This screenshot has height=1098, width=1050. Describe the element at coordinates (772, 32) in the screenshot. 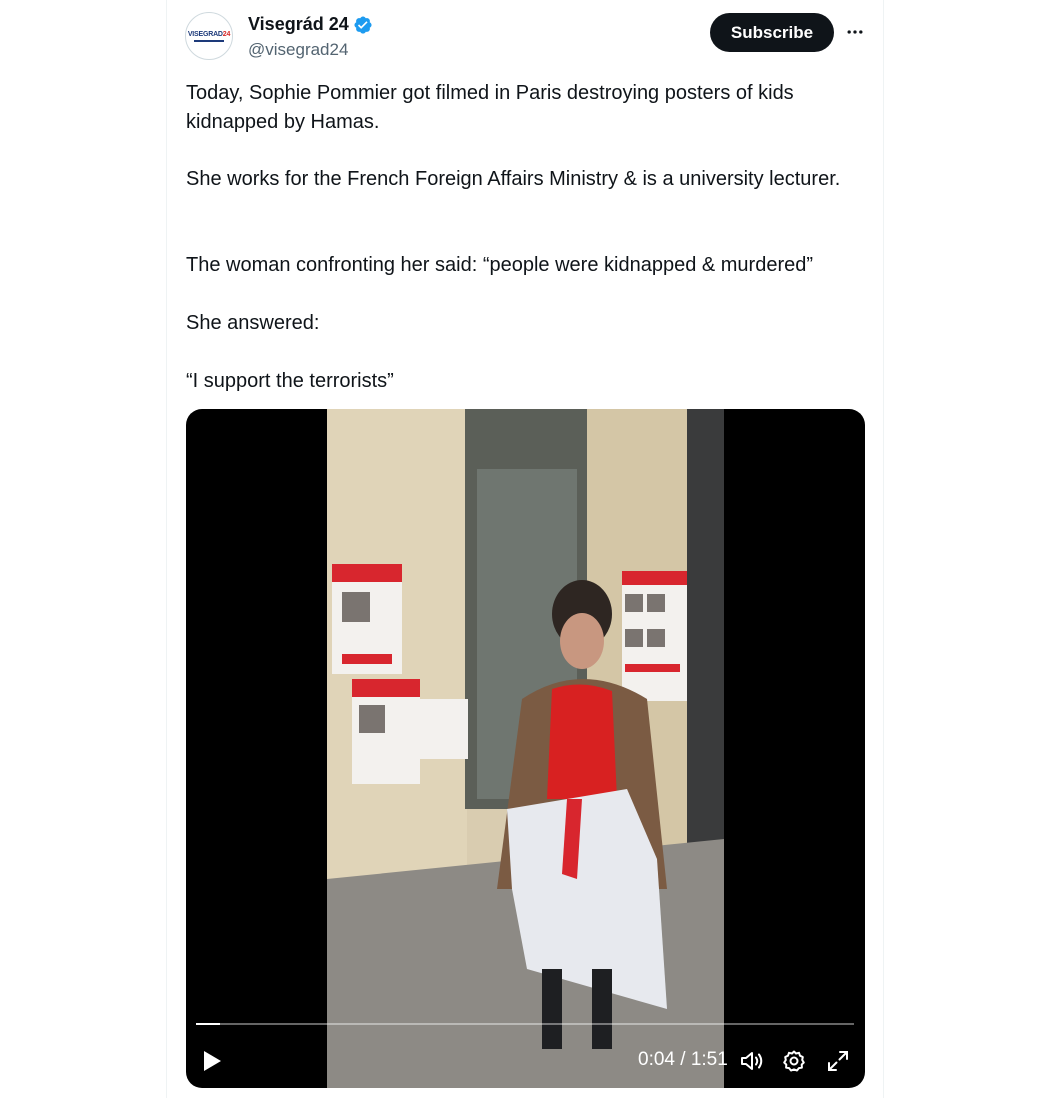

I see `subscribe-button: Subscribe` at that location.